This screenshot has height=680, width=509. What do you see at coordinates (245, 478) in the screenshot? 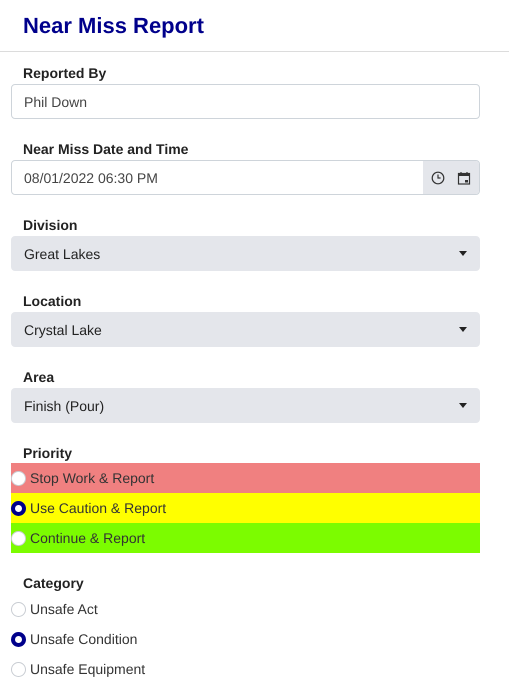
I see `priority-option: Stop Work & Report` at bounding box center [245, 478].